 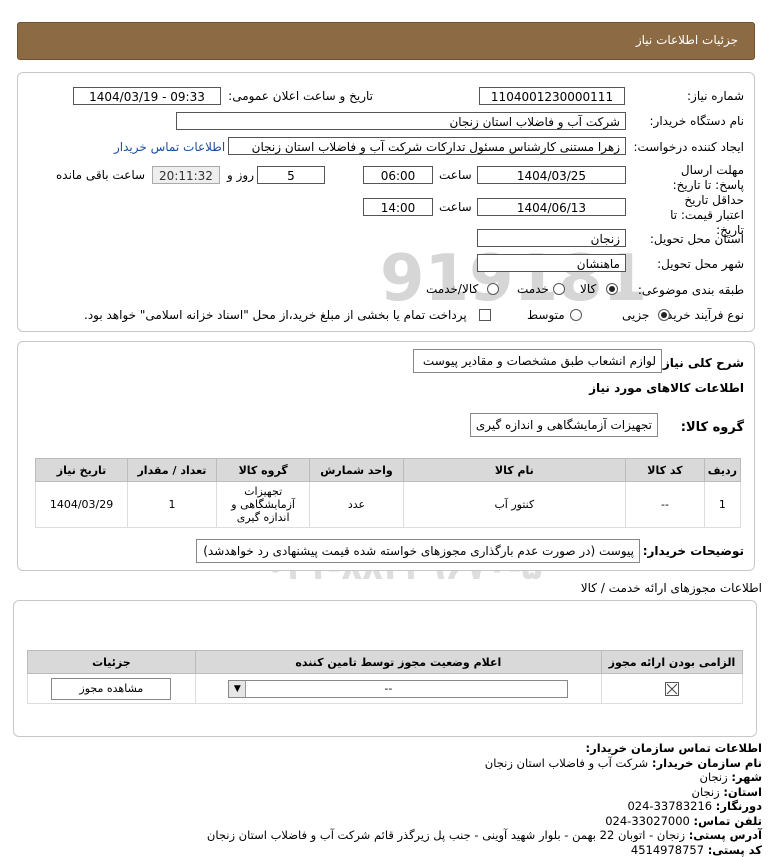 What do you see at coordinates (386, 41) in the screenshot?
I see `page-header: جزئیات اطلاعات نیاز` at bounding box center [386, 41].